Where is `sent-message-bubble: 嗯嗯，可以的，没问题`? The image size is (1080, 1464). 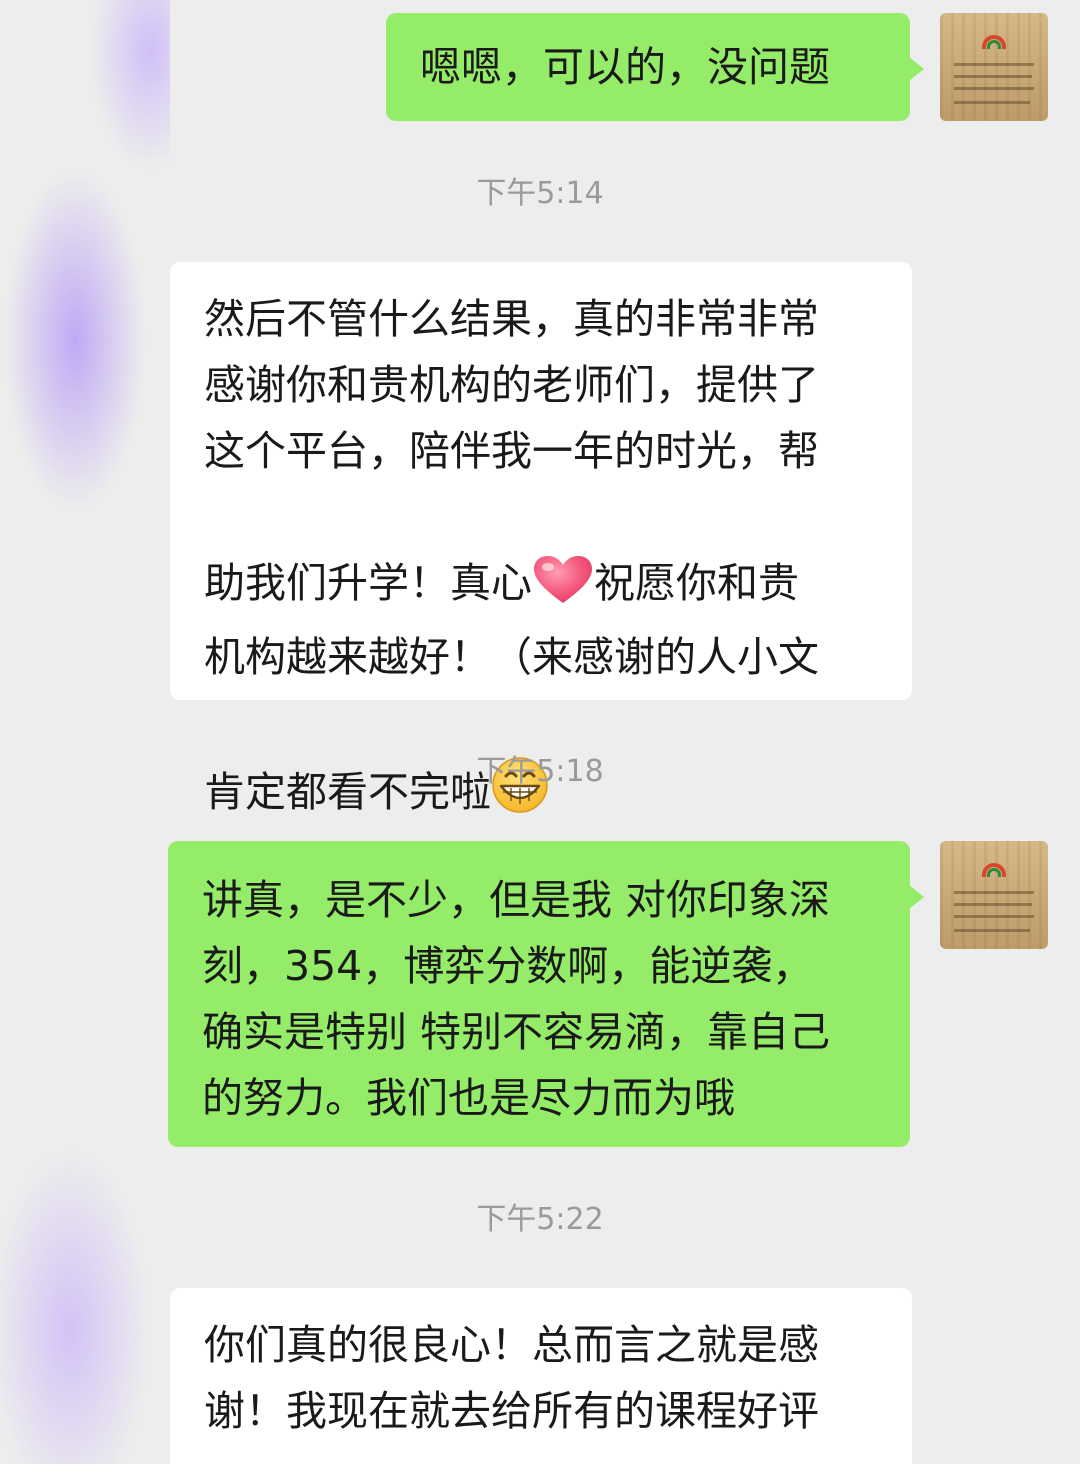 sent-message-bubble: 嗯嗯，可以的，没问题 is located at coordinates (655, 67).